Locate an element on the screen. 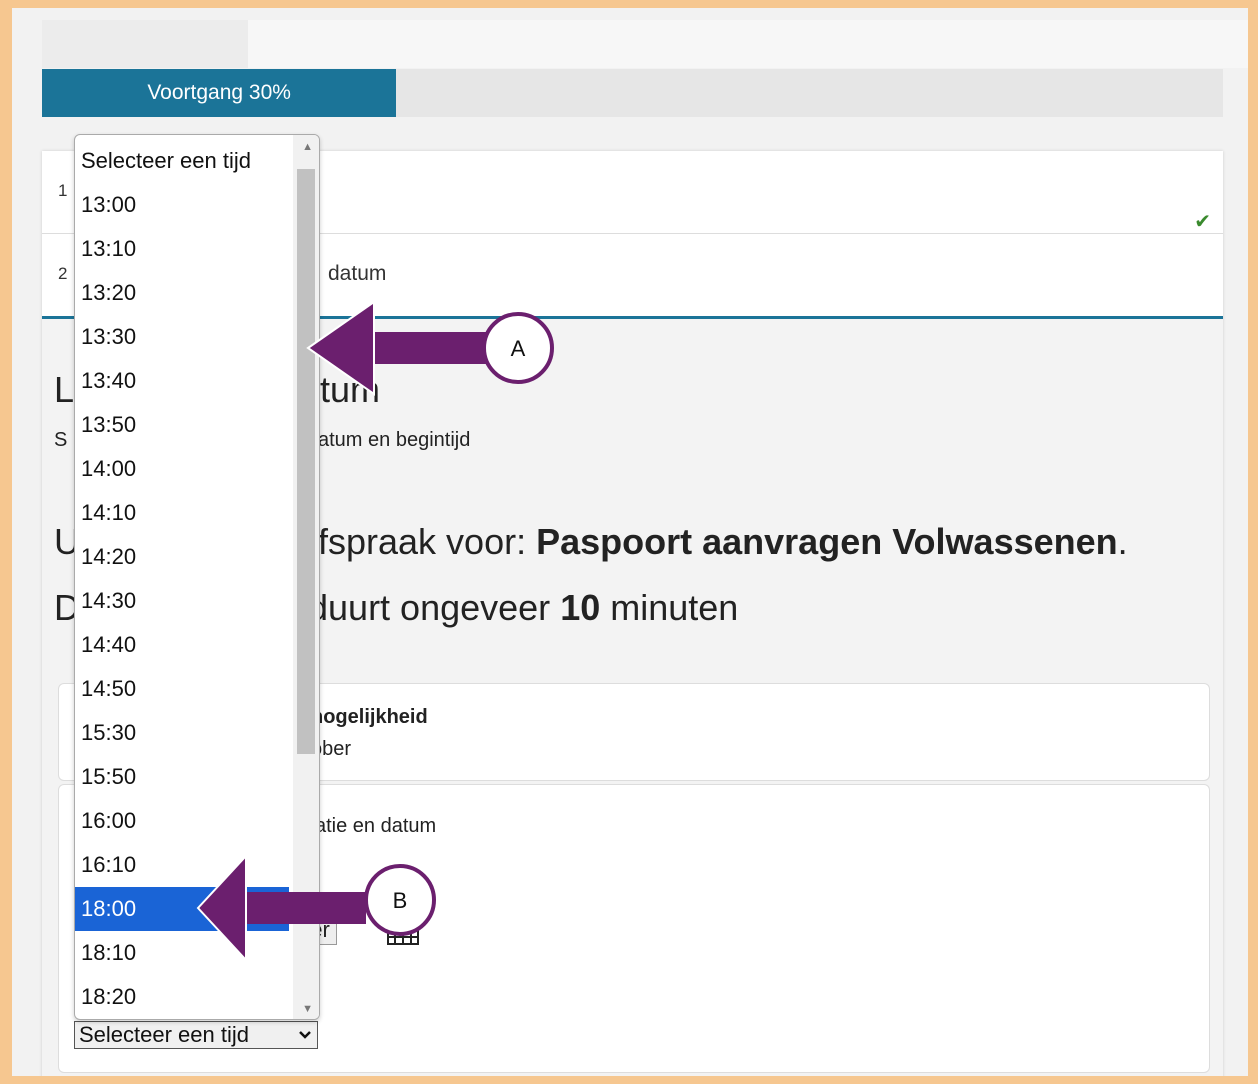  top-bar is located at coordinates (748, 44).